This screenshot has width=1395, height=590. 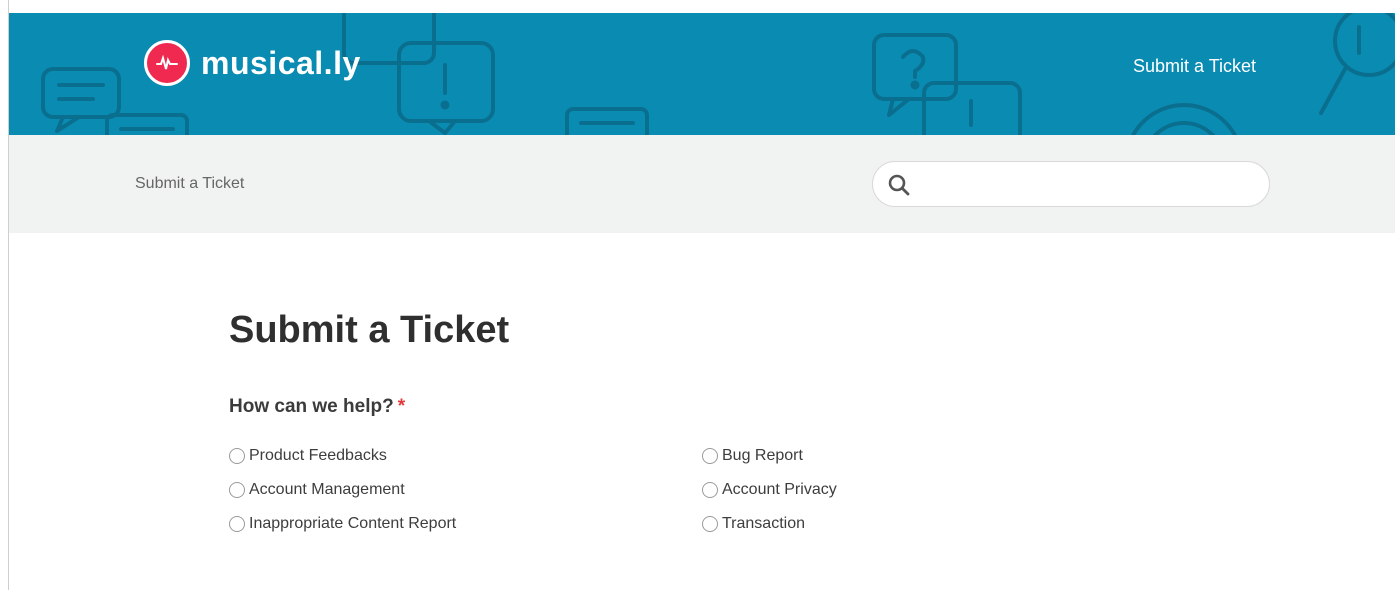 I want to click on radio-option-account-management: Account Management, so click(x=317, y=490).